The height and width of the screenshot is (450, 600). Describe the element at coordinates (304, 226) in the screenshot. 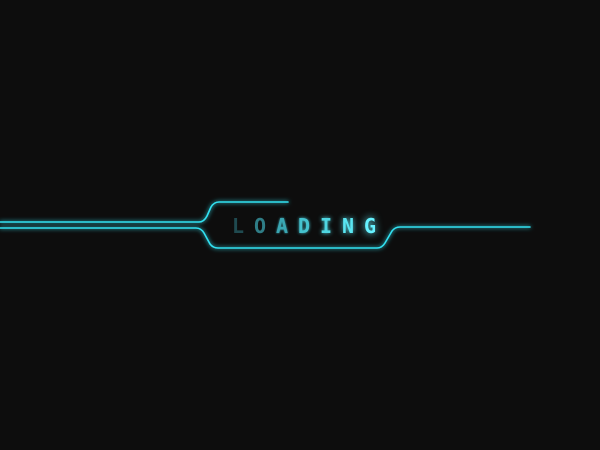

I see `loading-letter: D` at that location.